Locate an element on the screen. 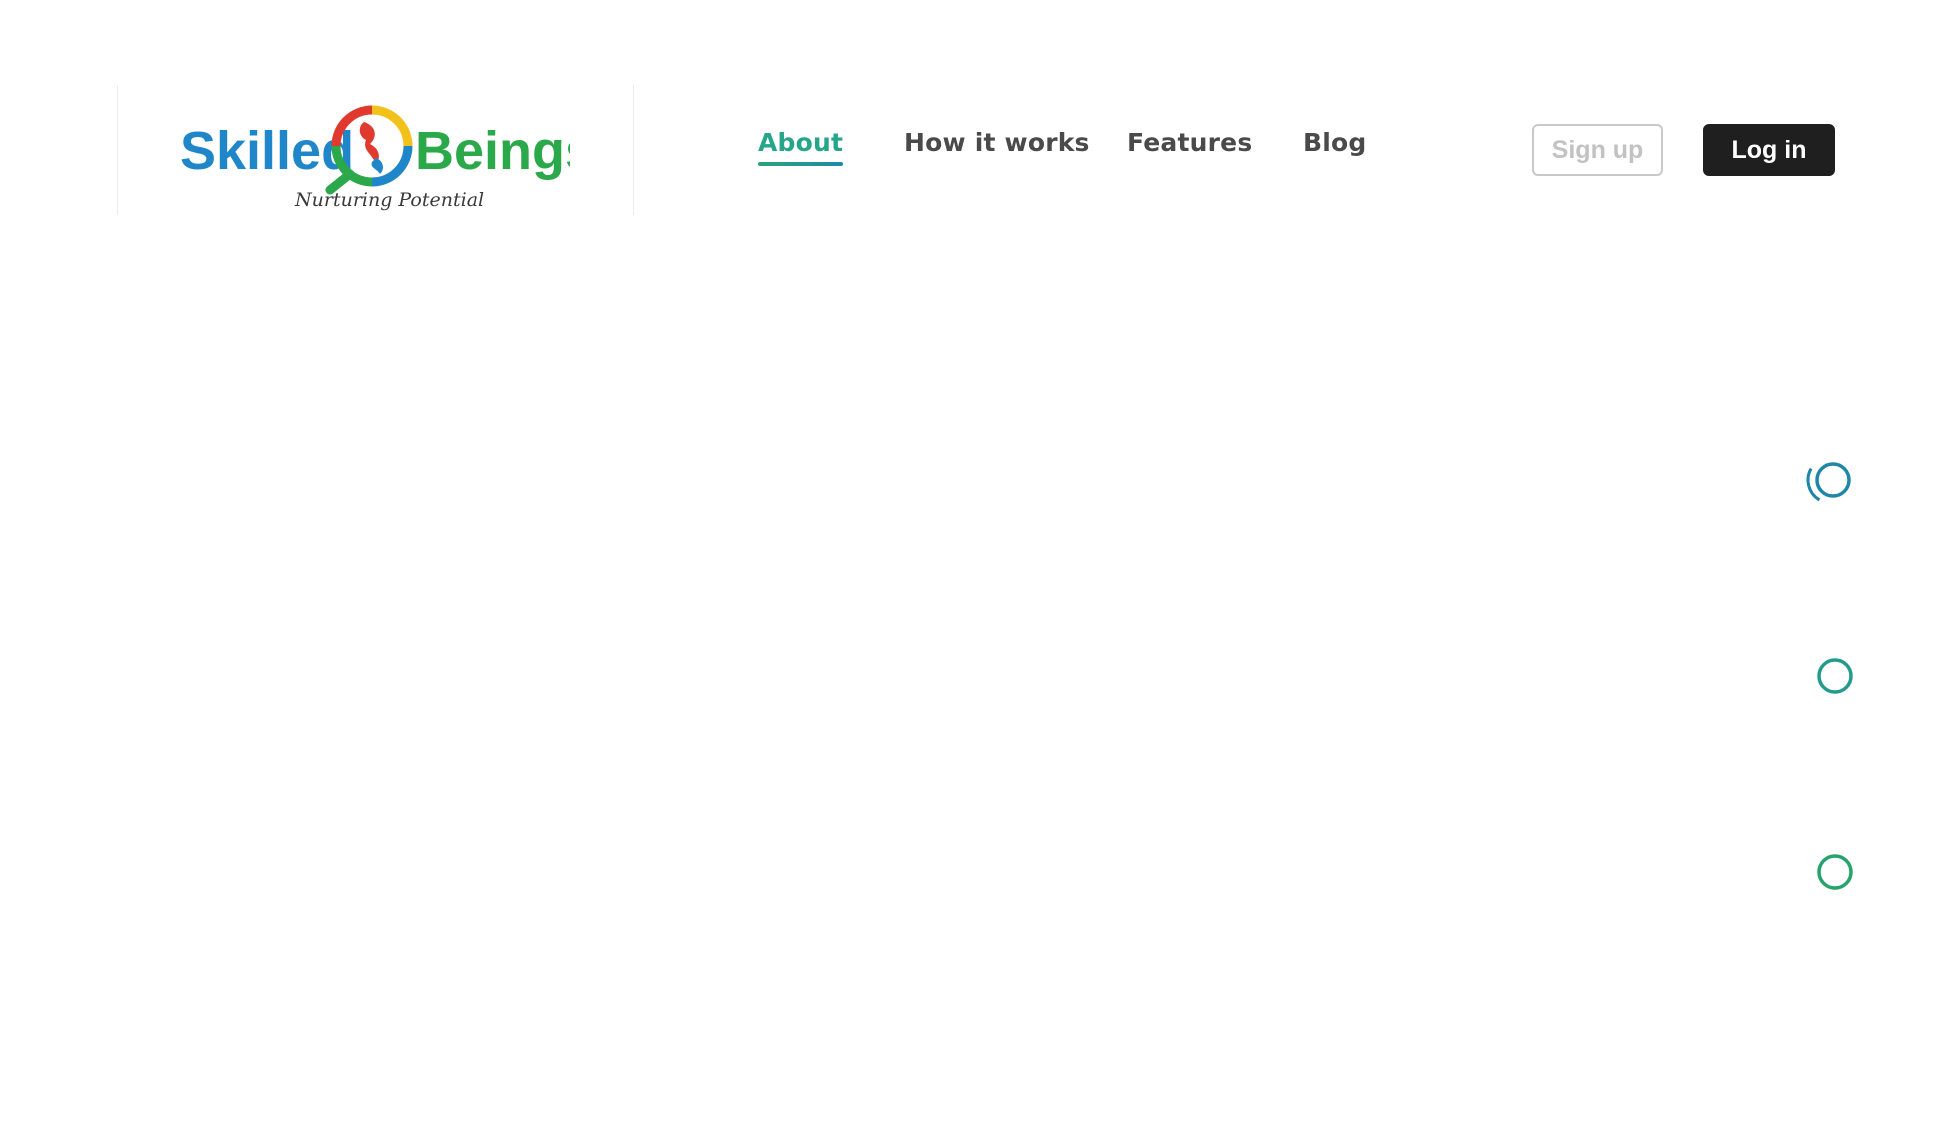 This screenshot has width=1942, height=1123. header-divider-left is located at coordinates (117, 150).